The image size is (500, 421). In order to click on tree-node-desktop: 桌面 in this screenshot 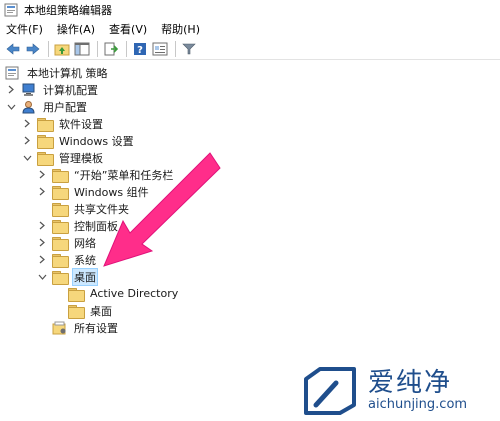, I will do `click(67, 276)`.